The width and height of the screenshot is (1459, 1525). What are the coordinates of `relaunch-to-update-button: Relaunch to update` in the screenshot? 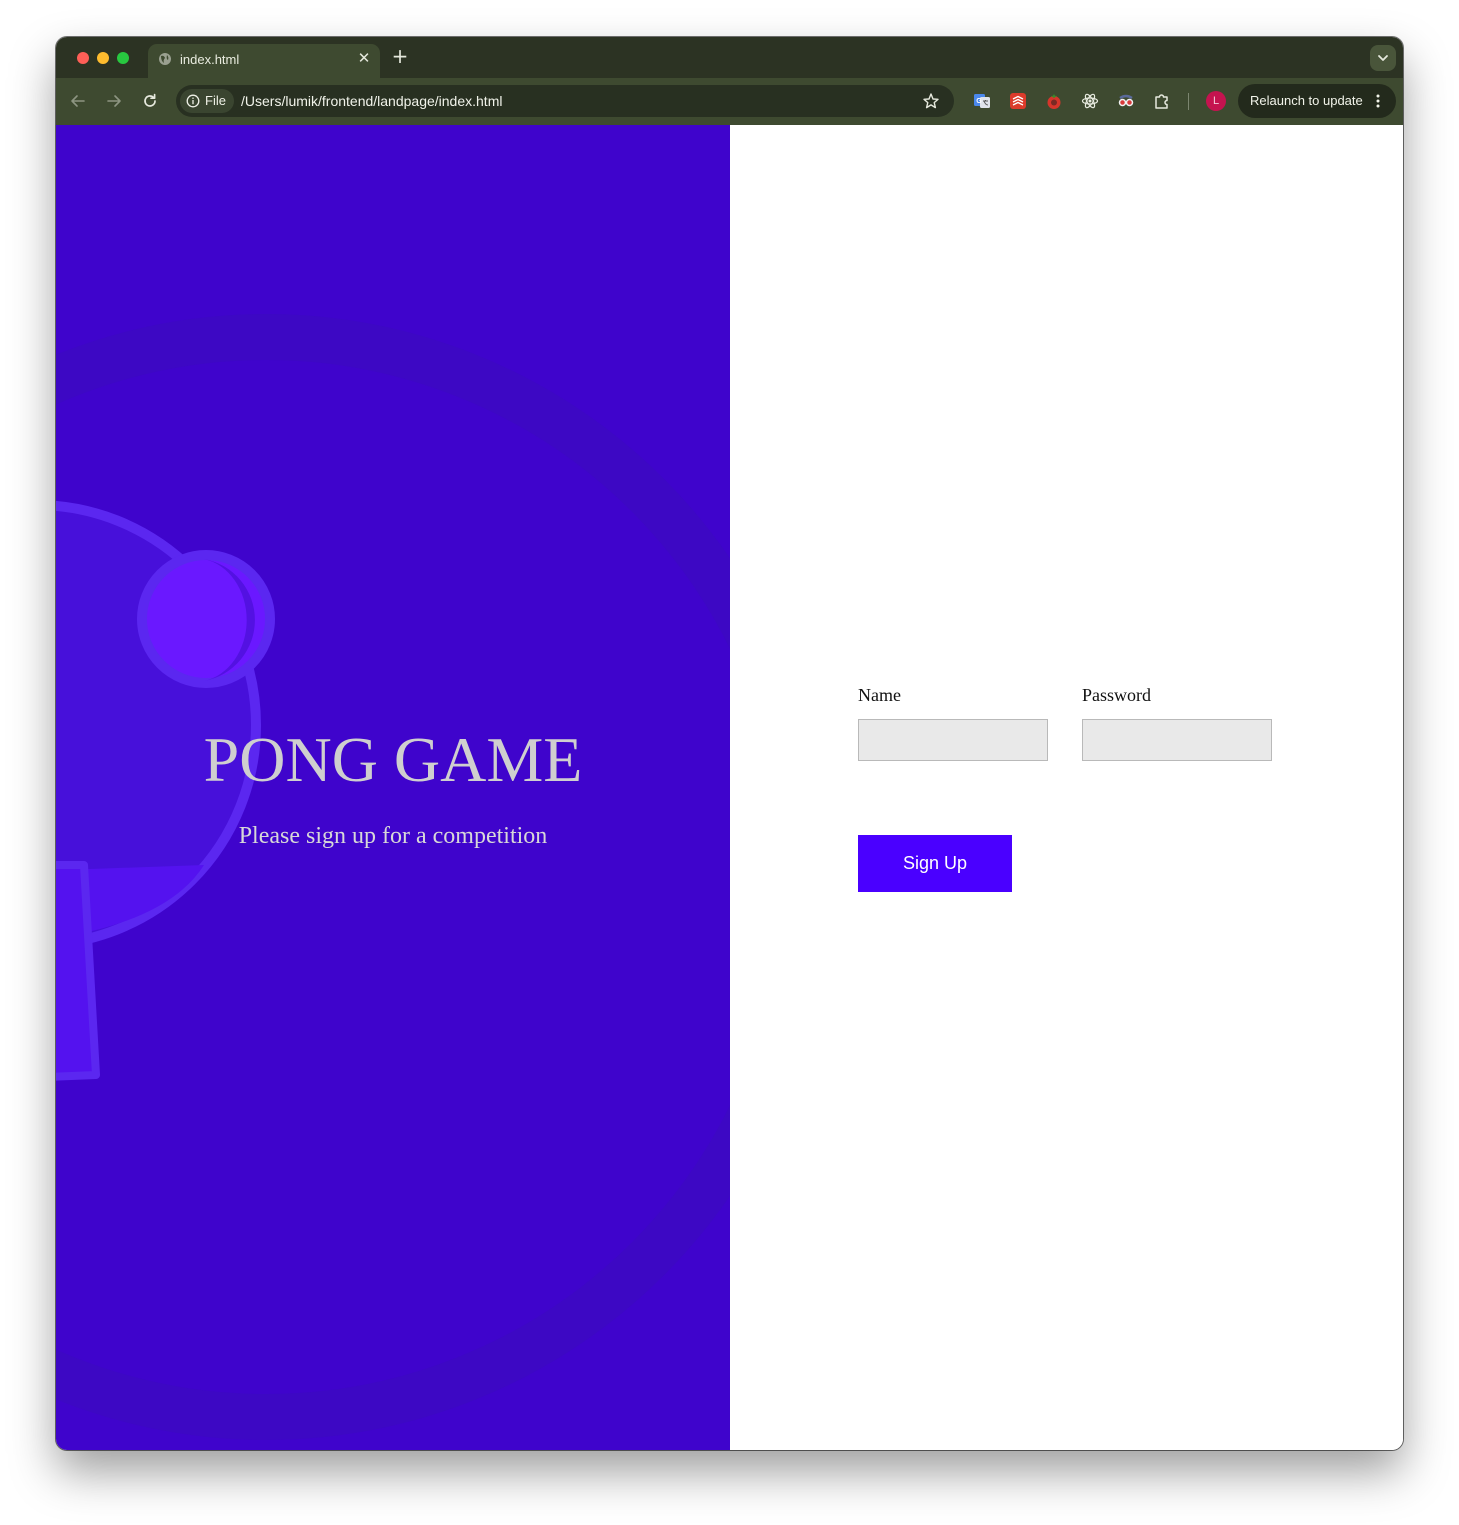 It's located at (1317, 101).